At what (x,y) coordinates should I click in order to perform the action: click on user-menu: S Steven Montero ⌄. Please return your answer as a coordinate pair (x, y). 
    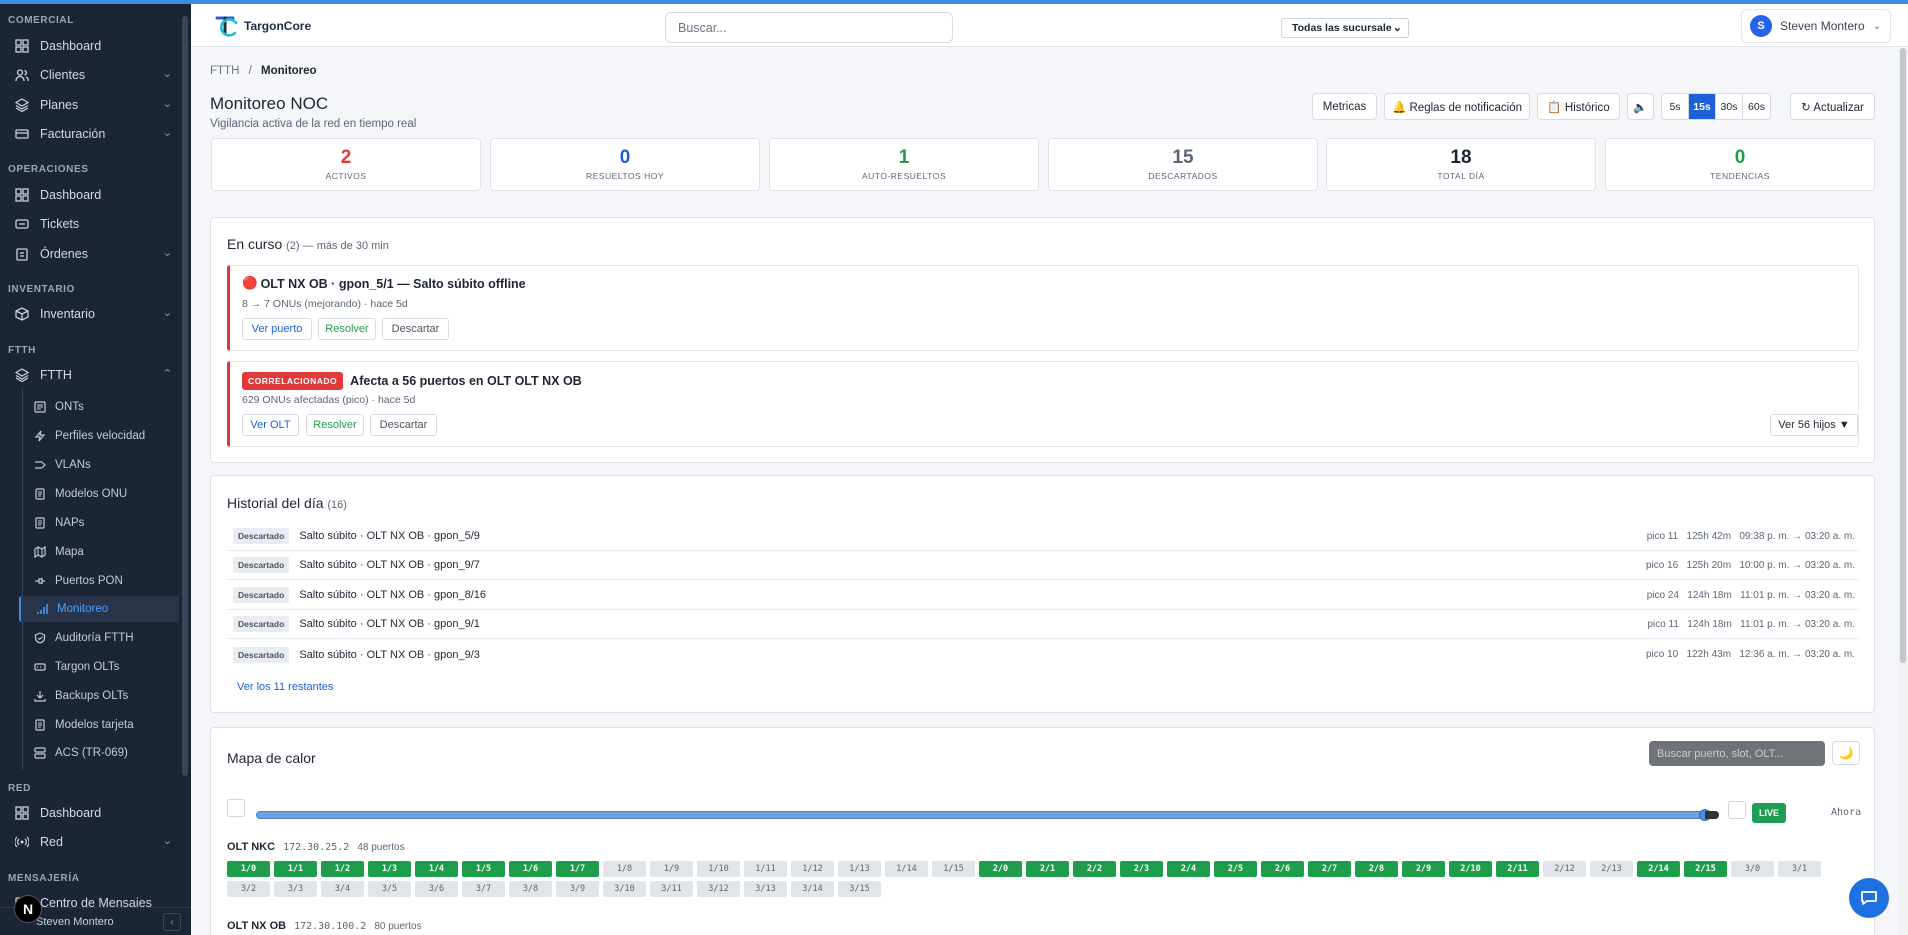
    Looking at the image, I should click on (1816, 26).